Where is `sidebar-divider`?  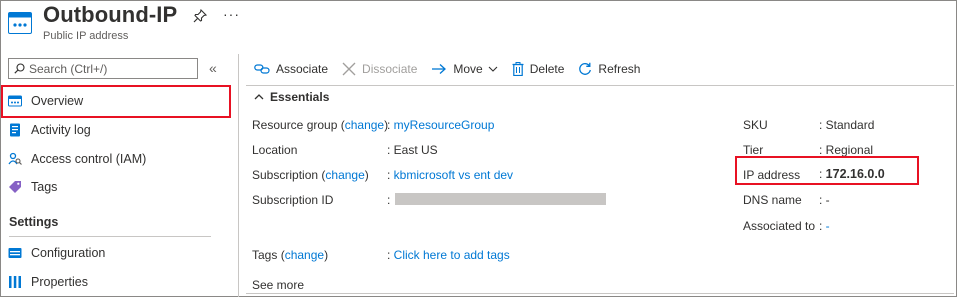
sidebar-divider is located at coordinates (110, 236).